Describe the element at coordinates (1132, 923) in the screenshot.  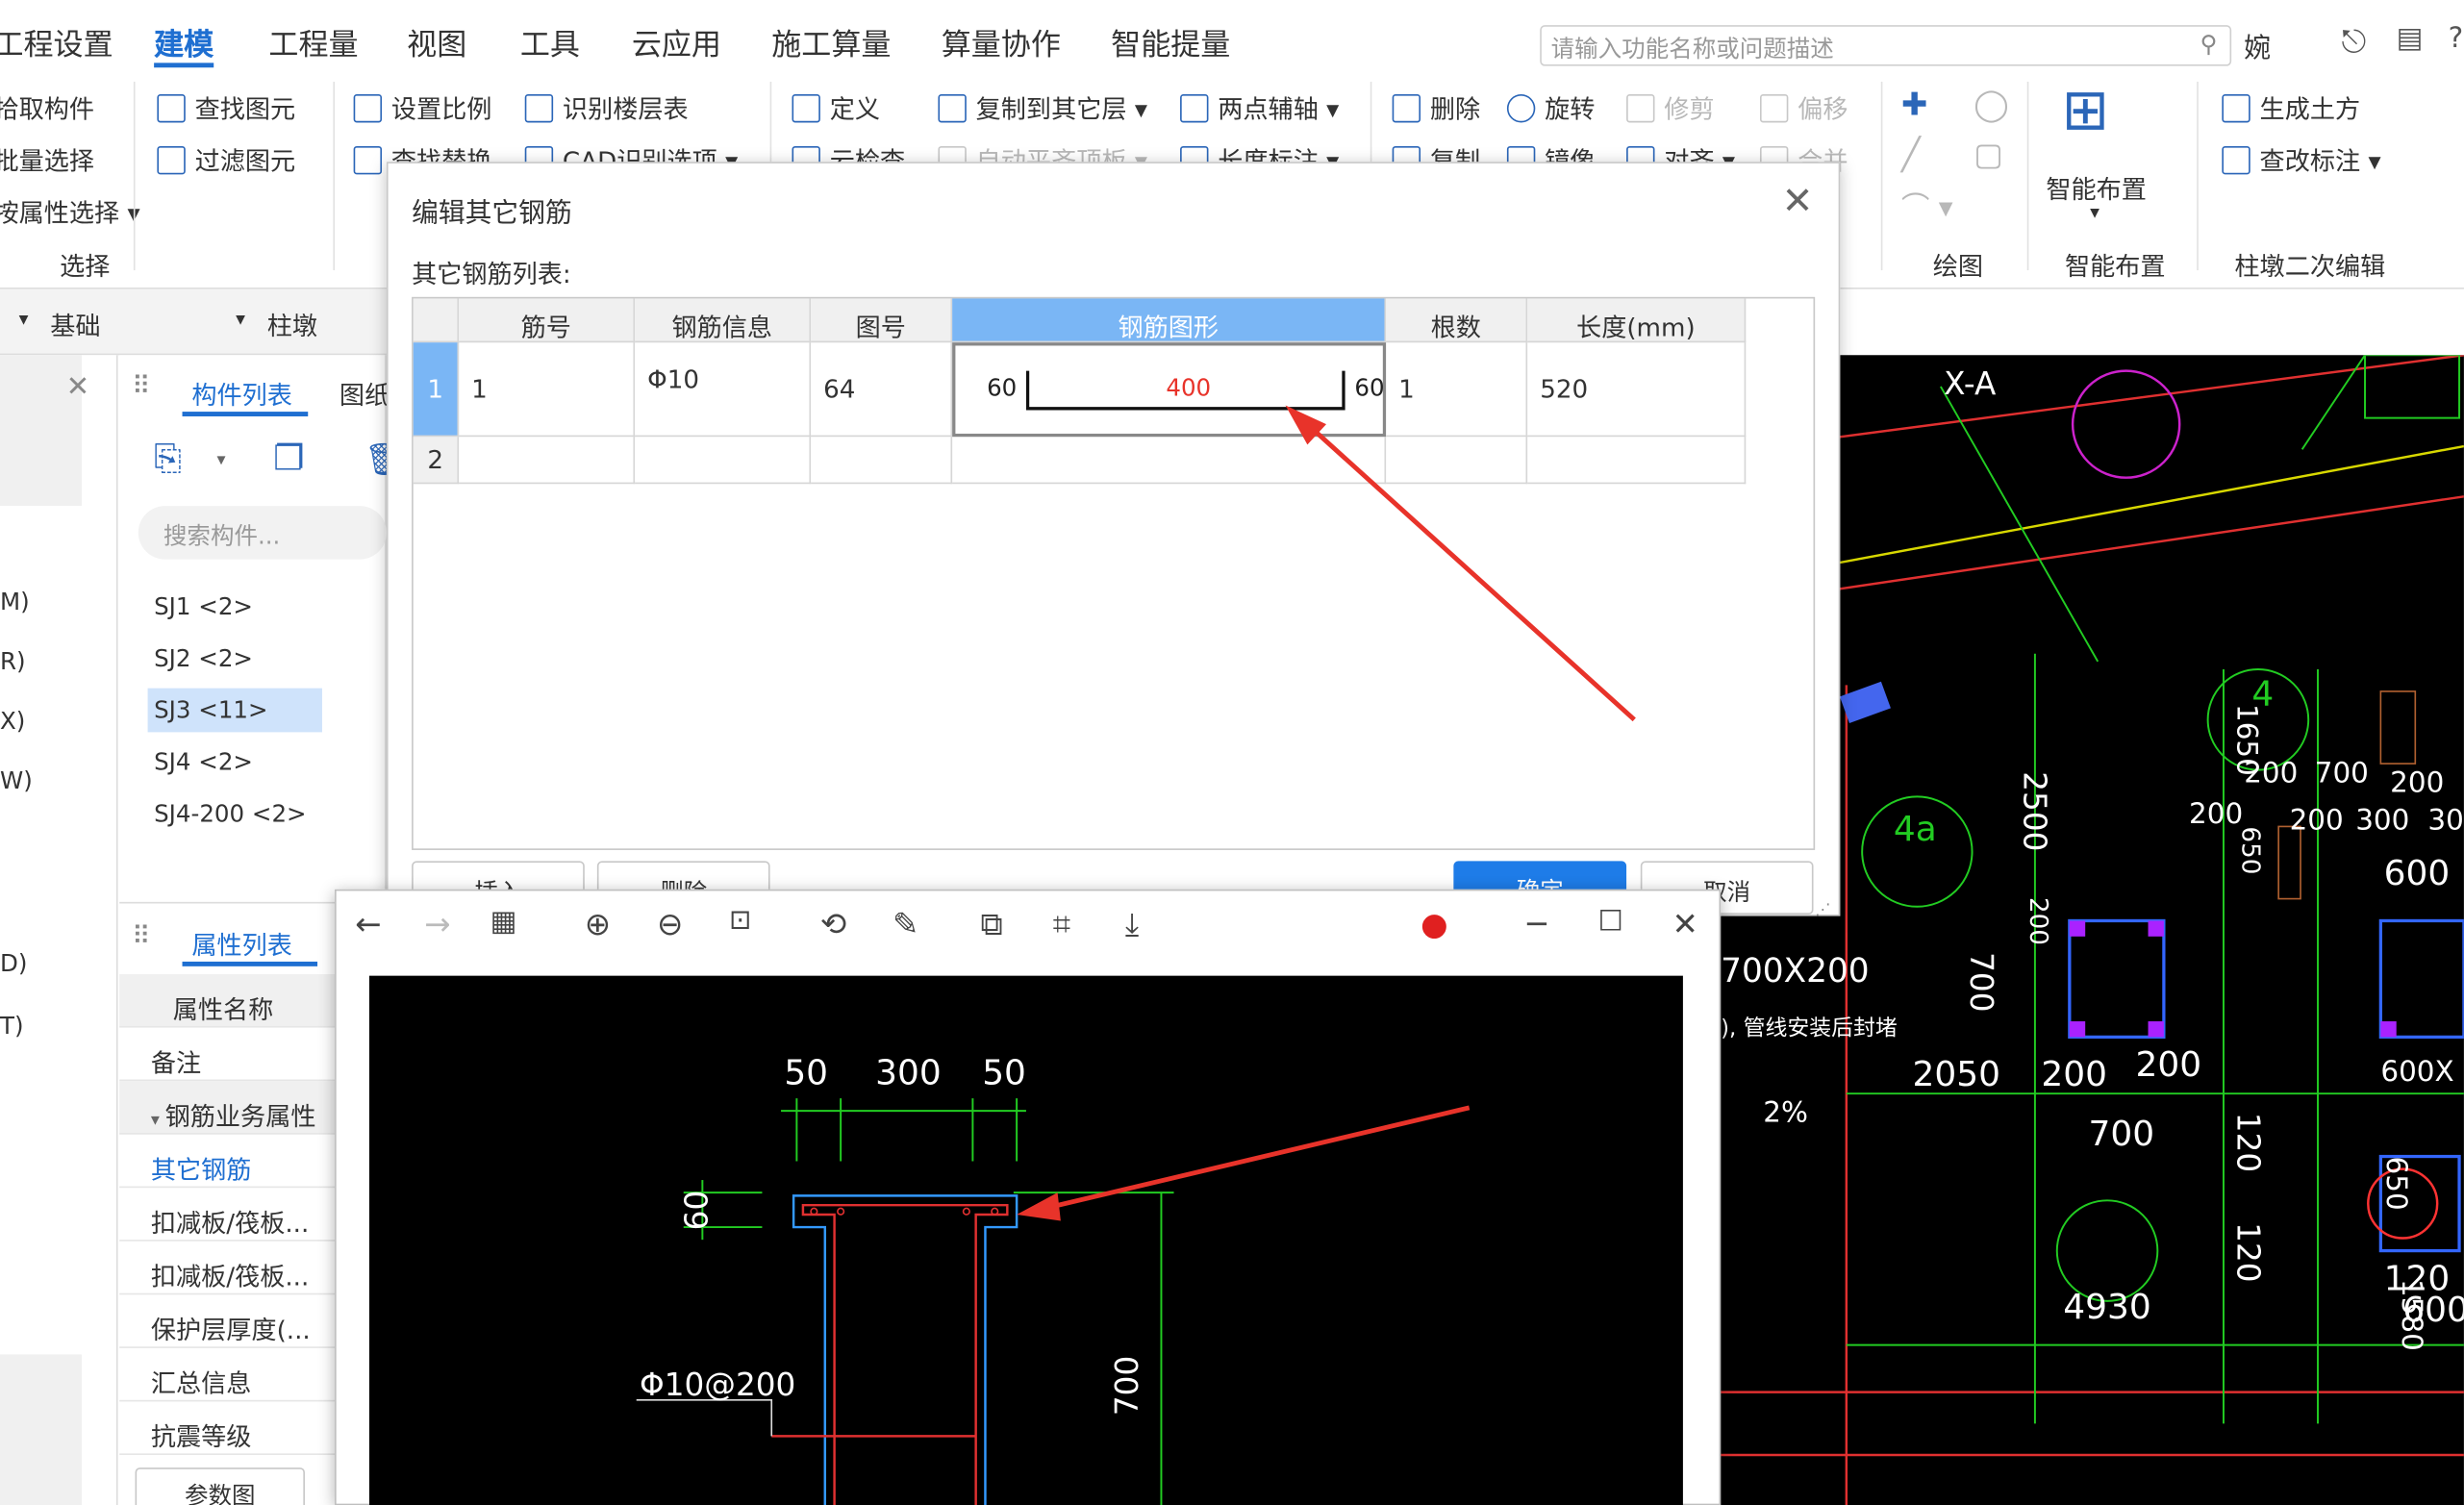
I see `download-icon: ⤓` at that location.